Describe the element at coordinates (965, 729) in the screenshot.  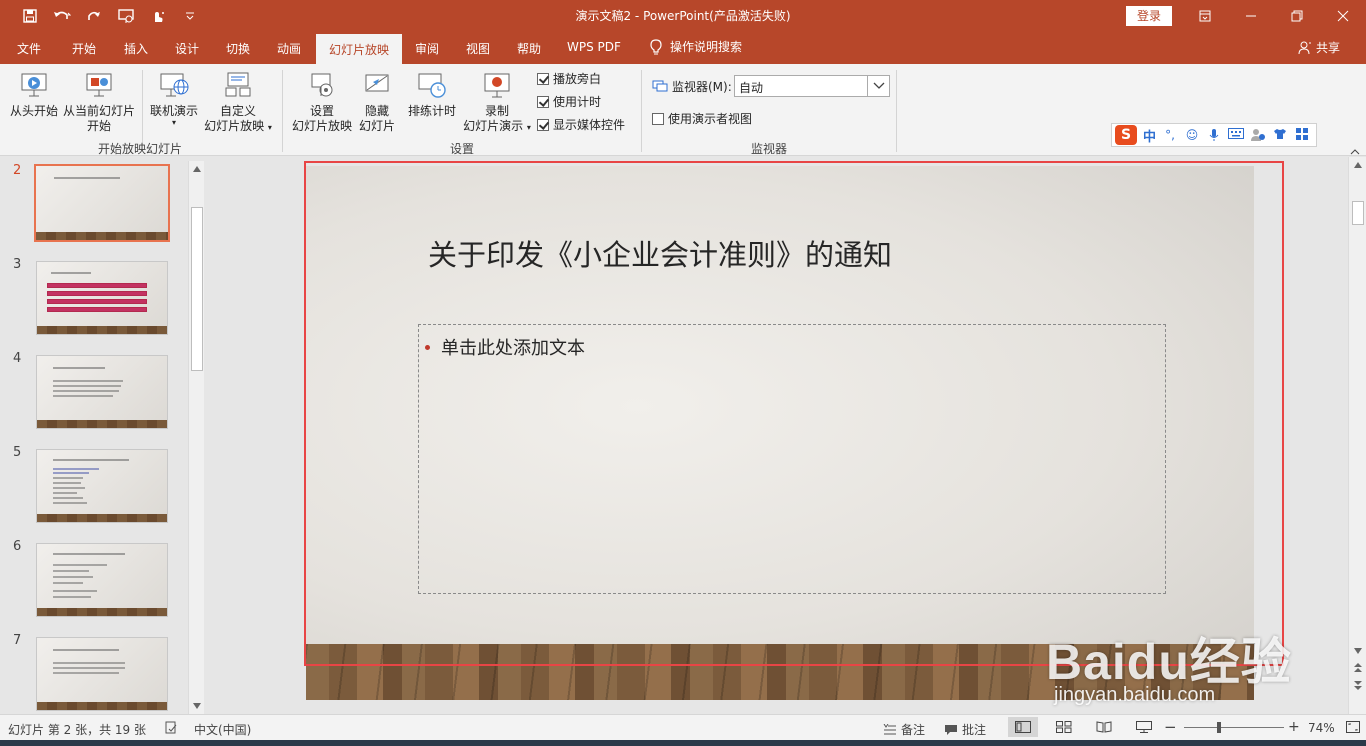
I see `comments-button: 批注` at that location.